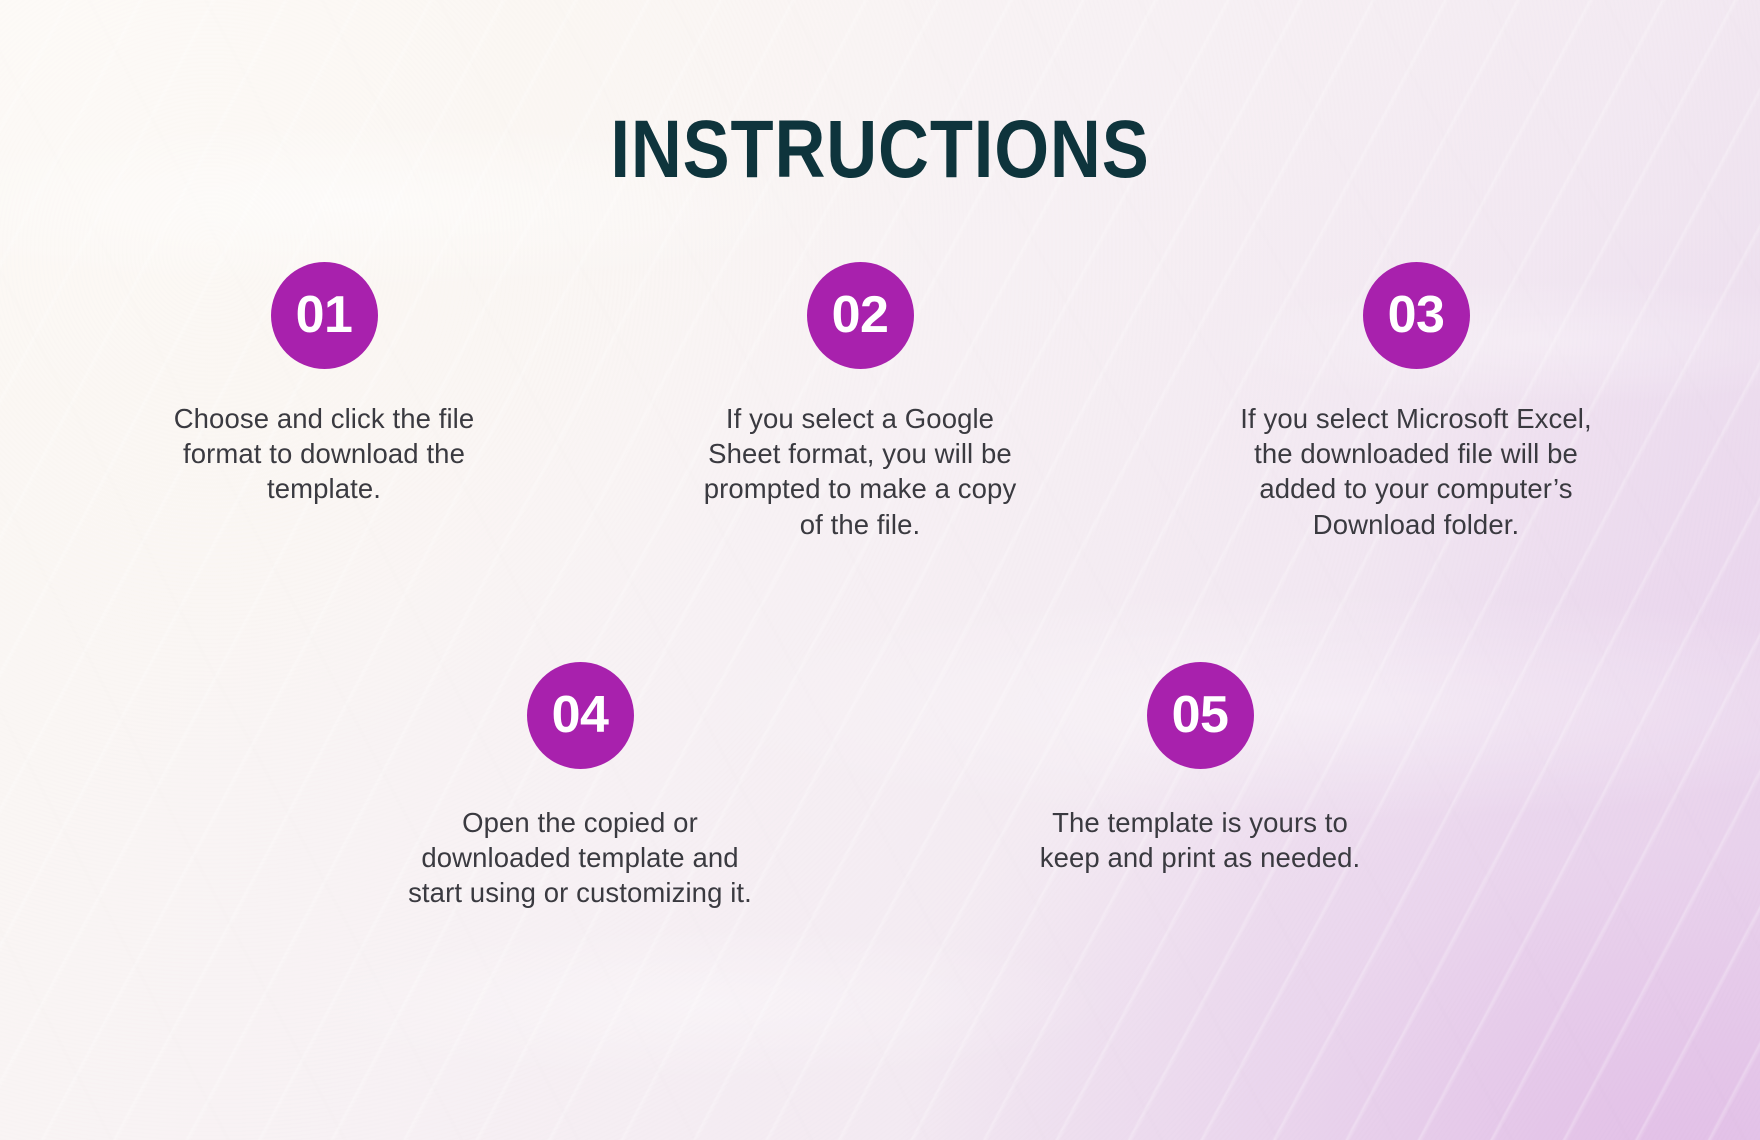  Describe the element at coordinates (880, 149) in the screenshot. I see `page-title: INSTRUCTIONS` at that location.